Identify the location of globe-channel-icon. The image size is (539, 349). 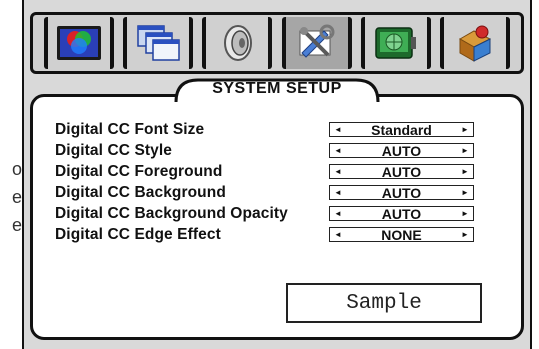
(396, 43).